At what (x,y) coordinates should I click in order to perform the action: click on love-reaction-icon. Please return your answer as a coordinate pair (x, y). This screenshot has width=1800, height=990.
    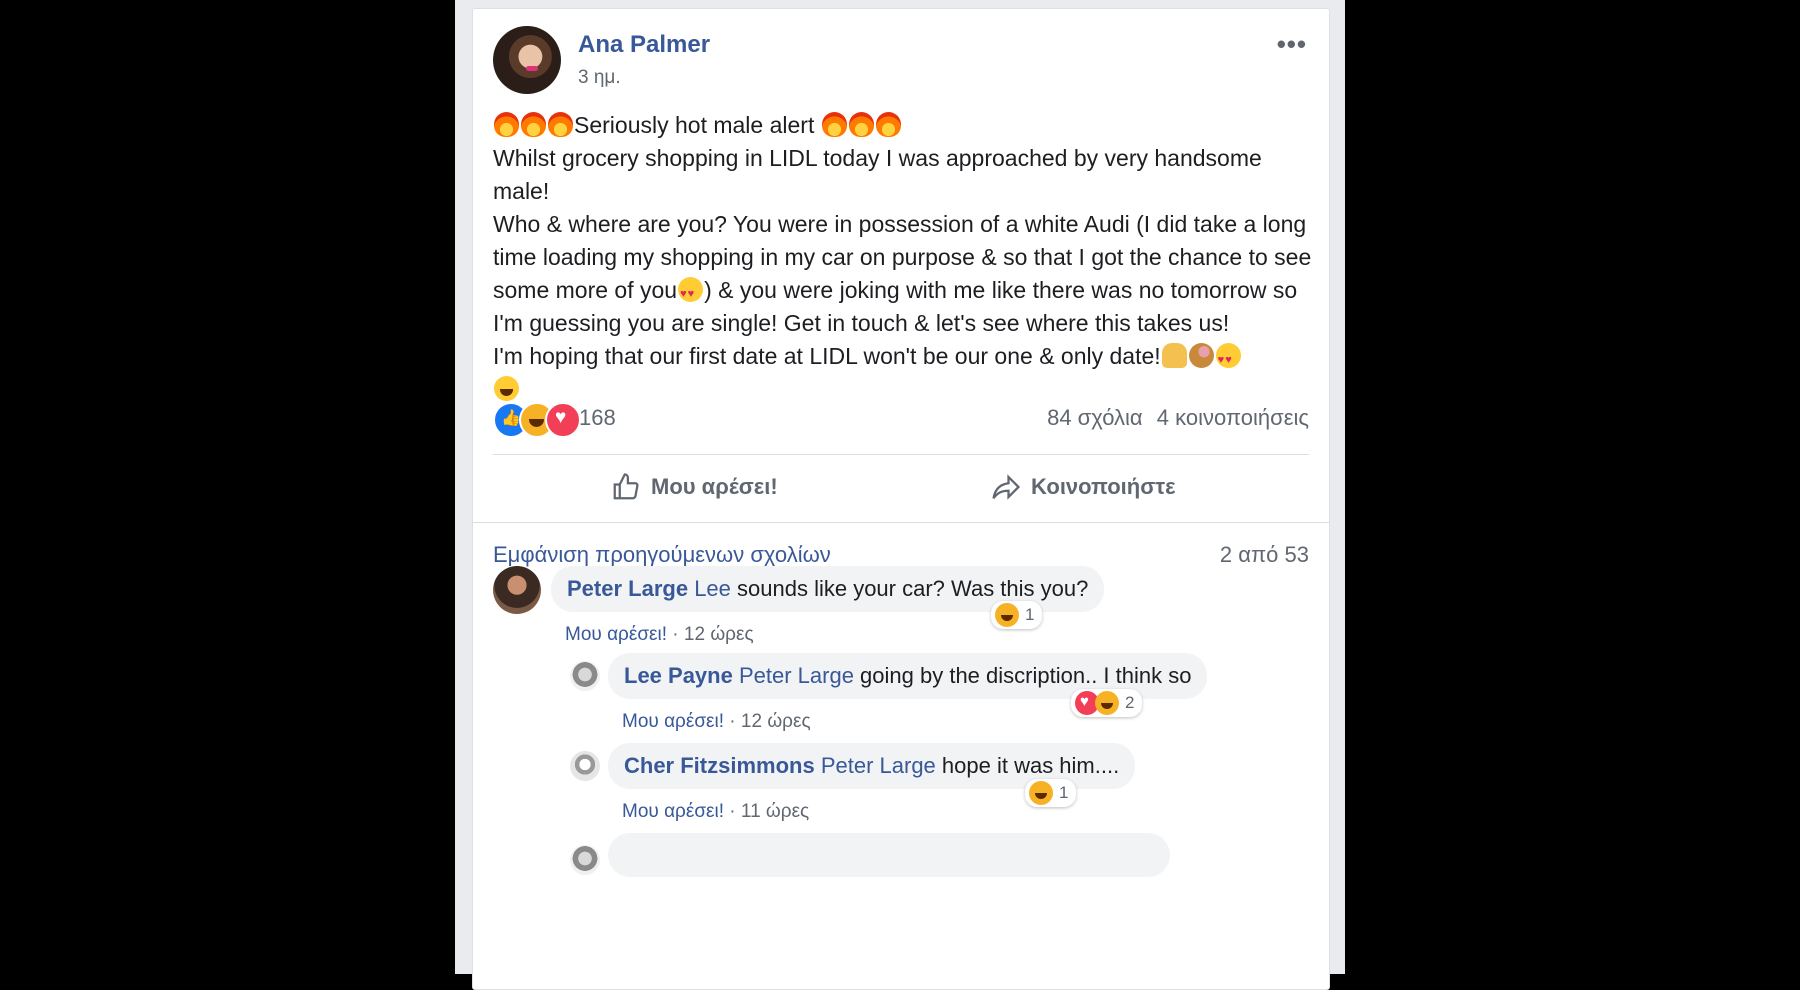
    Looking at the image, I should click on (563, 420).